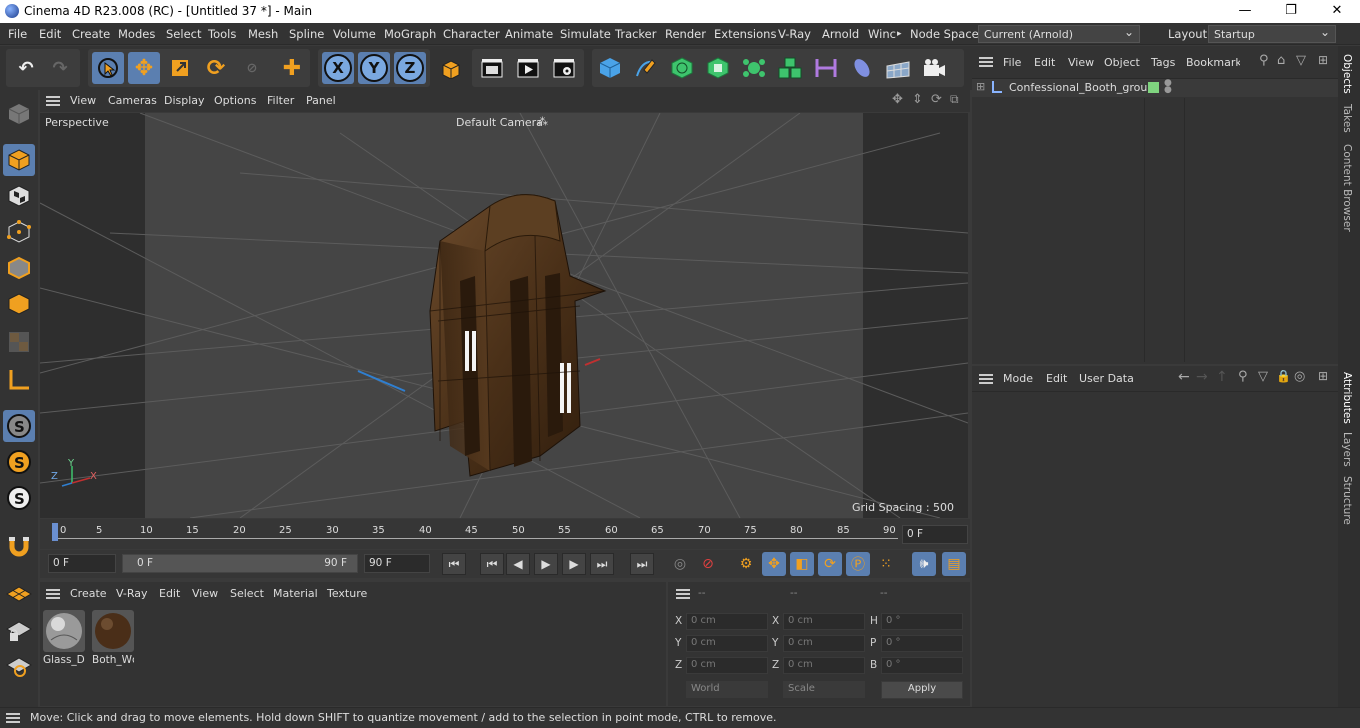 The width and height of the screenshot is (1360, 728). I want to click on key-scale-icon: ◧, so click(802, 564).